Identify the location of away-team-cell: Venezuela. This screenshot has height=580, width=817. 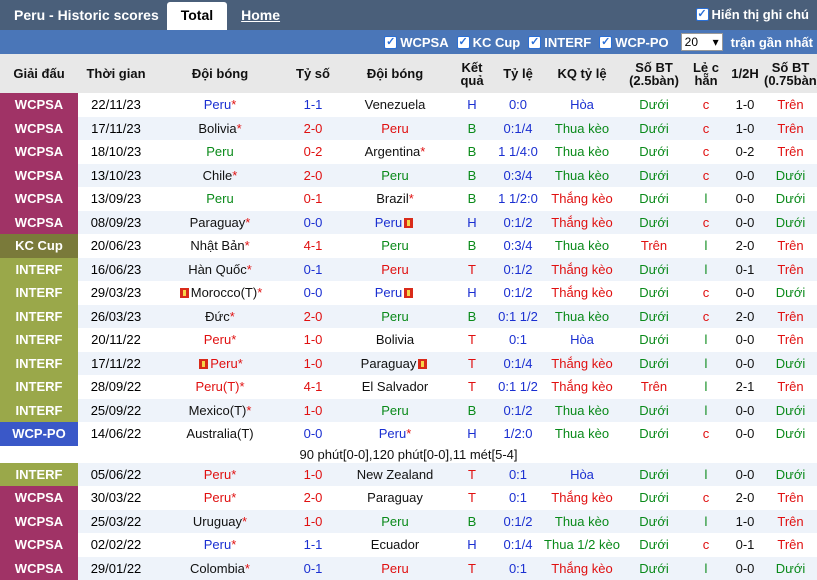
(395, 105).